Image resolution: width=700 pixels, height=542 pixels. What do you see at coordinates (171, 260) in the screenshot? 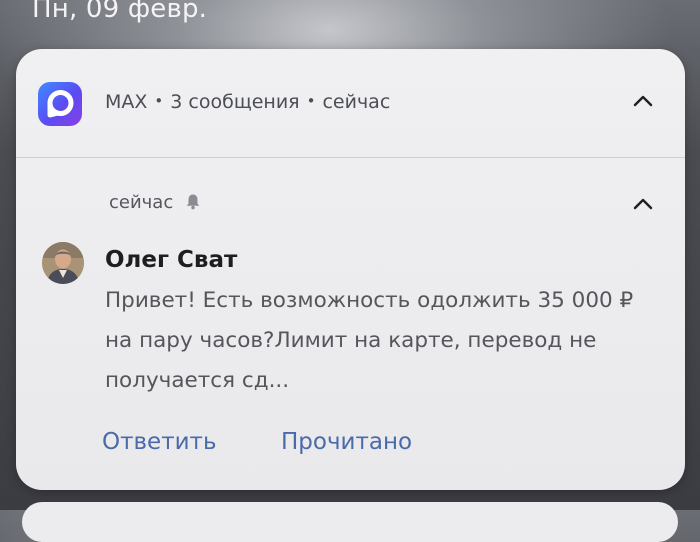
I see `sender-name: Олег Сват` at bounding box center [171, 260].